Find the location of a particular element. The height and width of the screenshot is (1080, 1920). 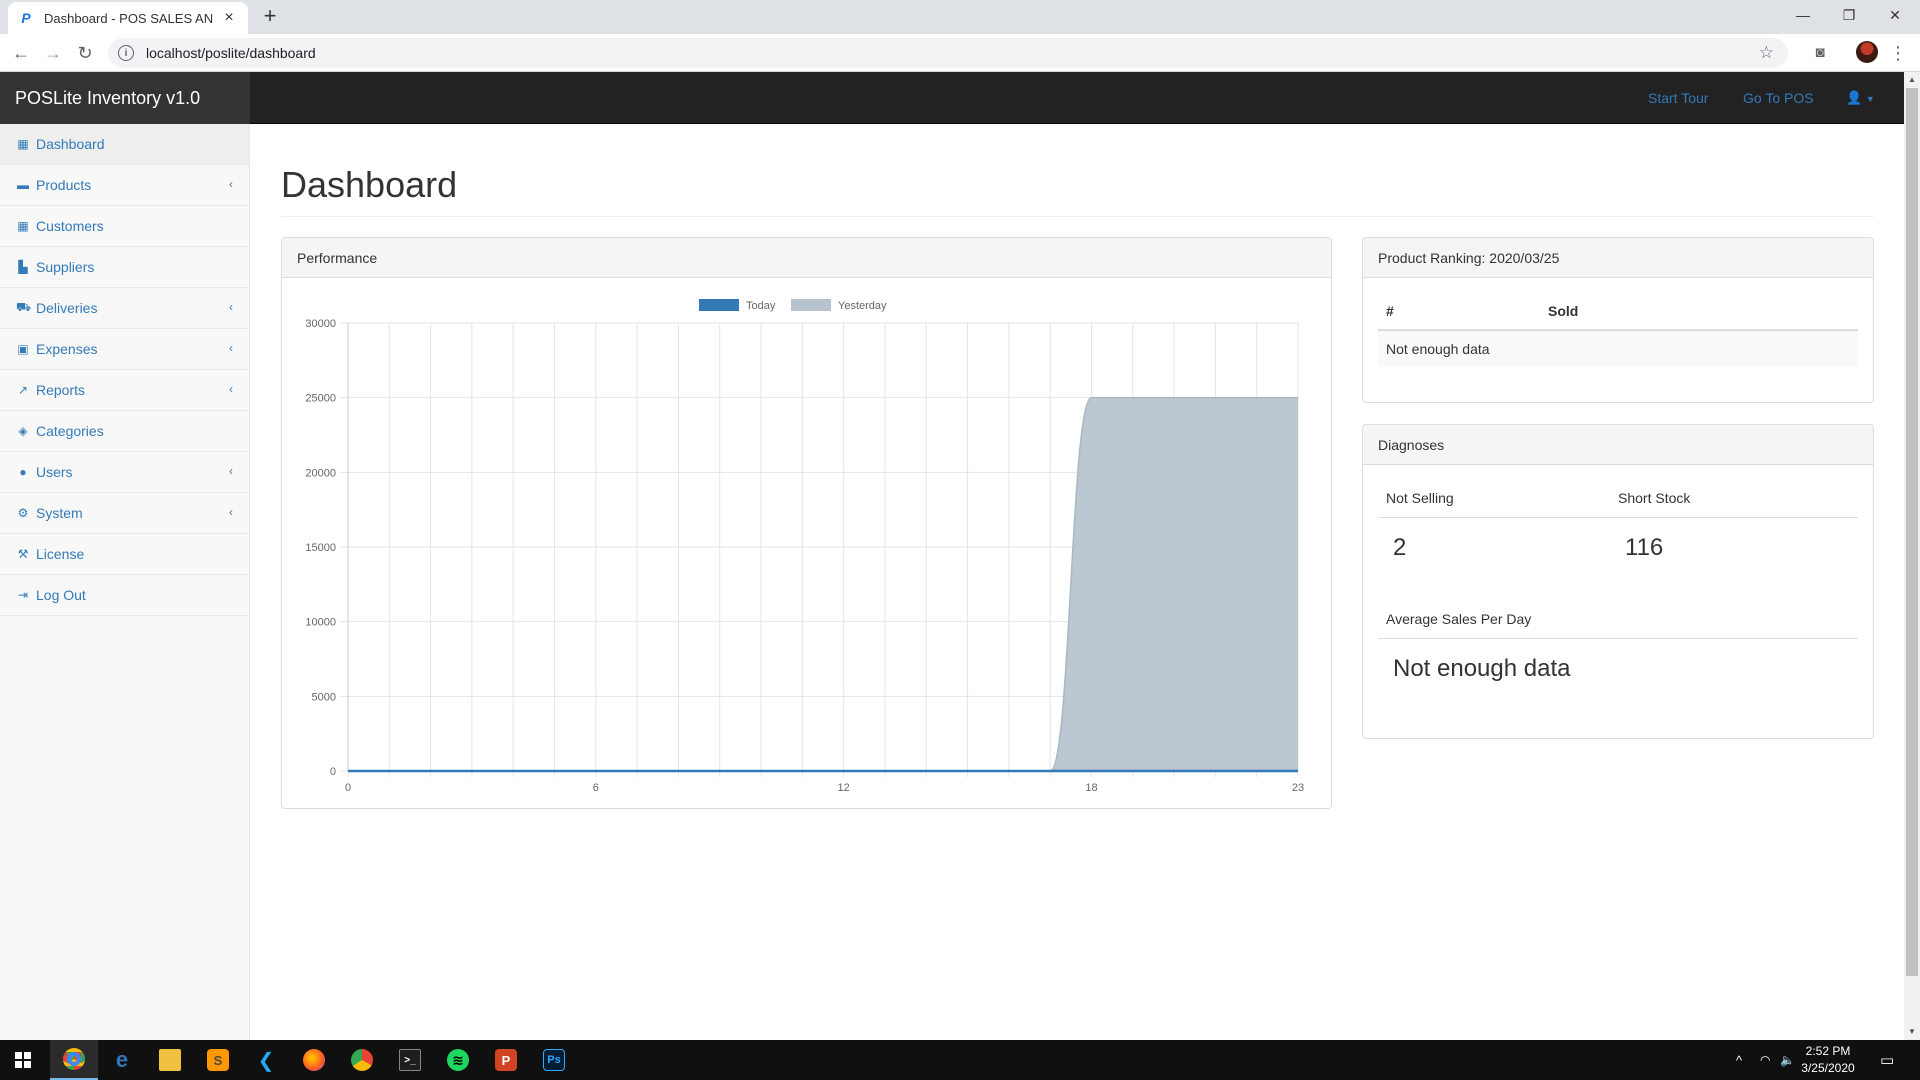

sidebar-item-label: License is located at coordinates (60, 554).